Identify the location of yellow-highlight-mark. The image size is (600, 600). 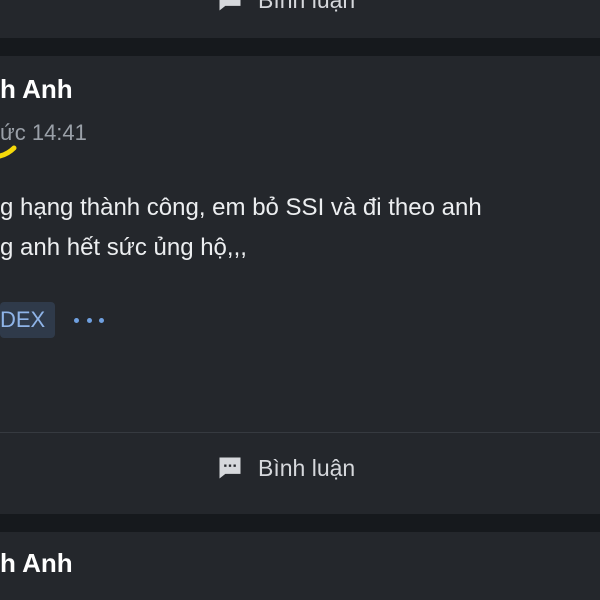
(8, 152).